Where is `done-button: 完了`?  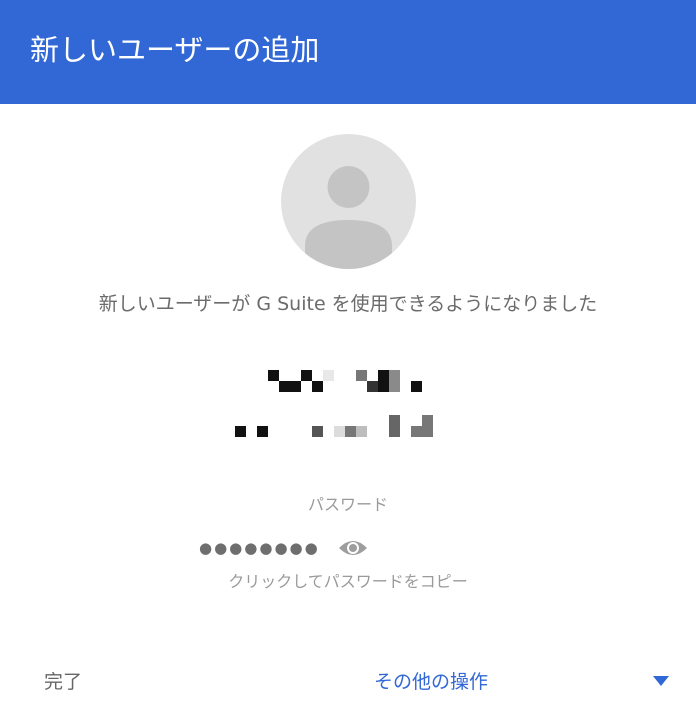
done-button: 完了 is located at coordinates (63, 682).